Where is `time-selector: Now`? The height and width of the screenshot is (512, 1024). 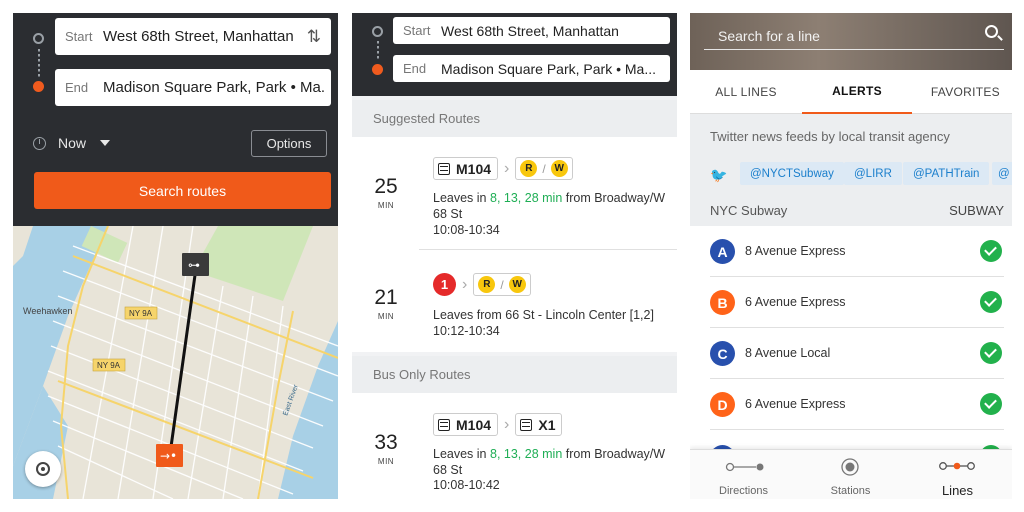 time-selector: Now is located at coordinates (72, 143).